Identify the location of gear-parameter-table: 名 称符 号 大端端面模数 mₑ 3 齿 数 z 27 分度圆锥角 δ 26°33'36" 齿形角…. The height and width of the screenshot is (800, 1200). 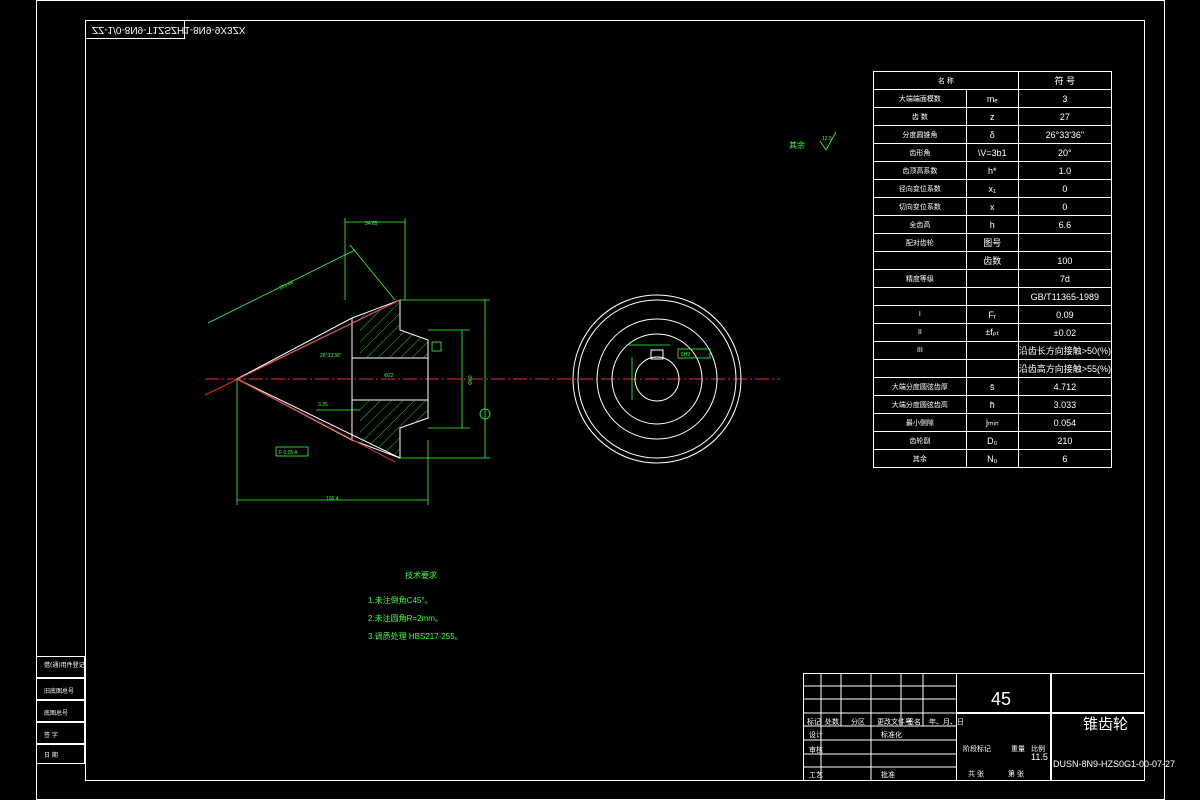
(993, 269).